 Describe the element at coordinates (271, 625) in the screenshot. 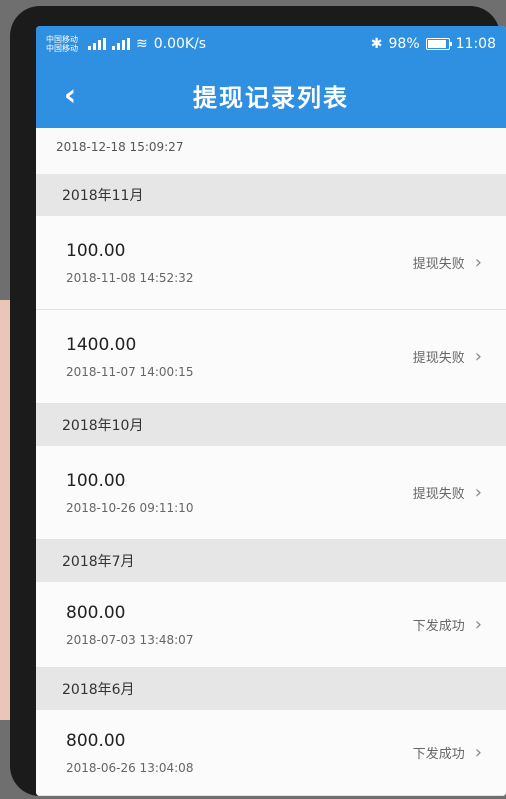

I see `list-item: 800.00 2018-07-03 13:48:07 下发成功 ›` at that location.